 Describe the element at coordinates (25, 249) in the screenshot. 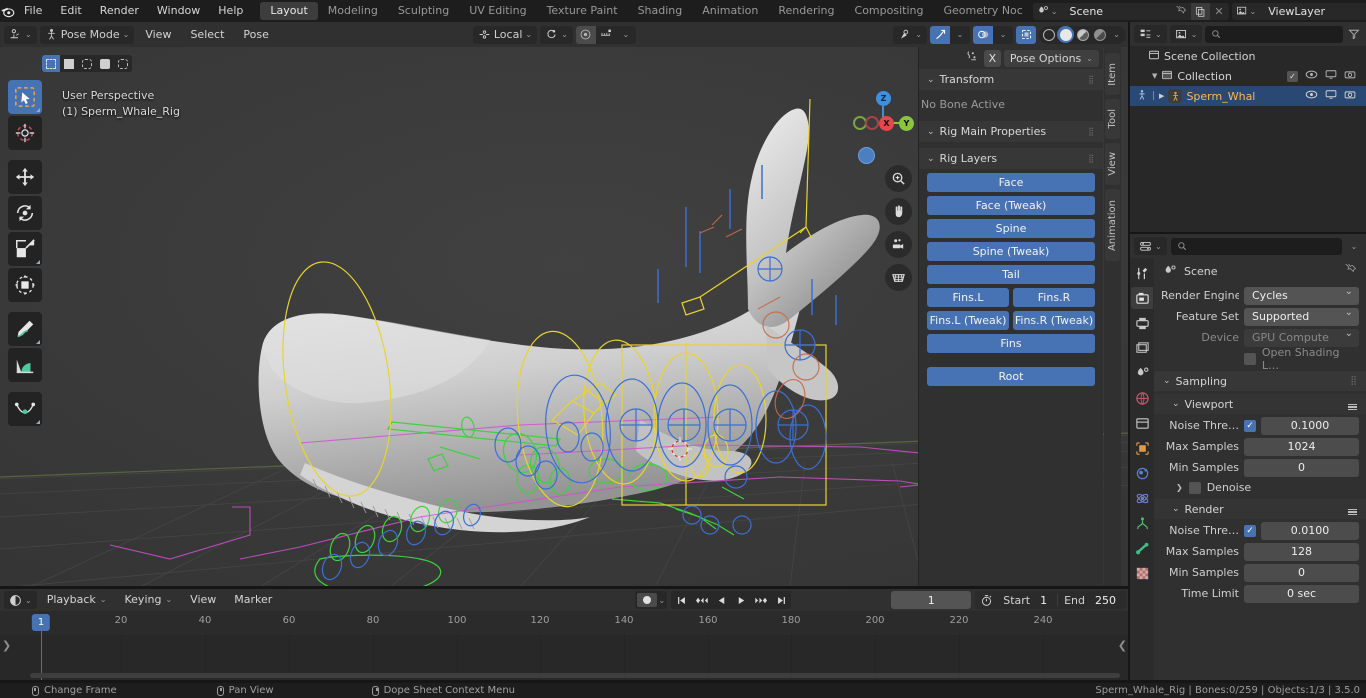

I see `scale-tool` at that location.